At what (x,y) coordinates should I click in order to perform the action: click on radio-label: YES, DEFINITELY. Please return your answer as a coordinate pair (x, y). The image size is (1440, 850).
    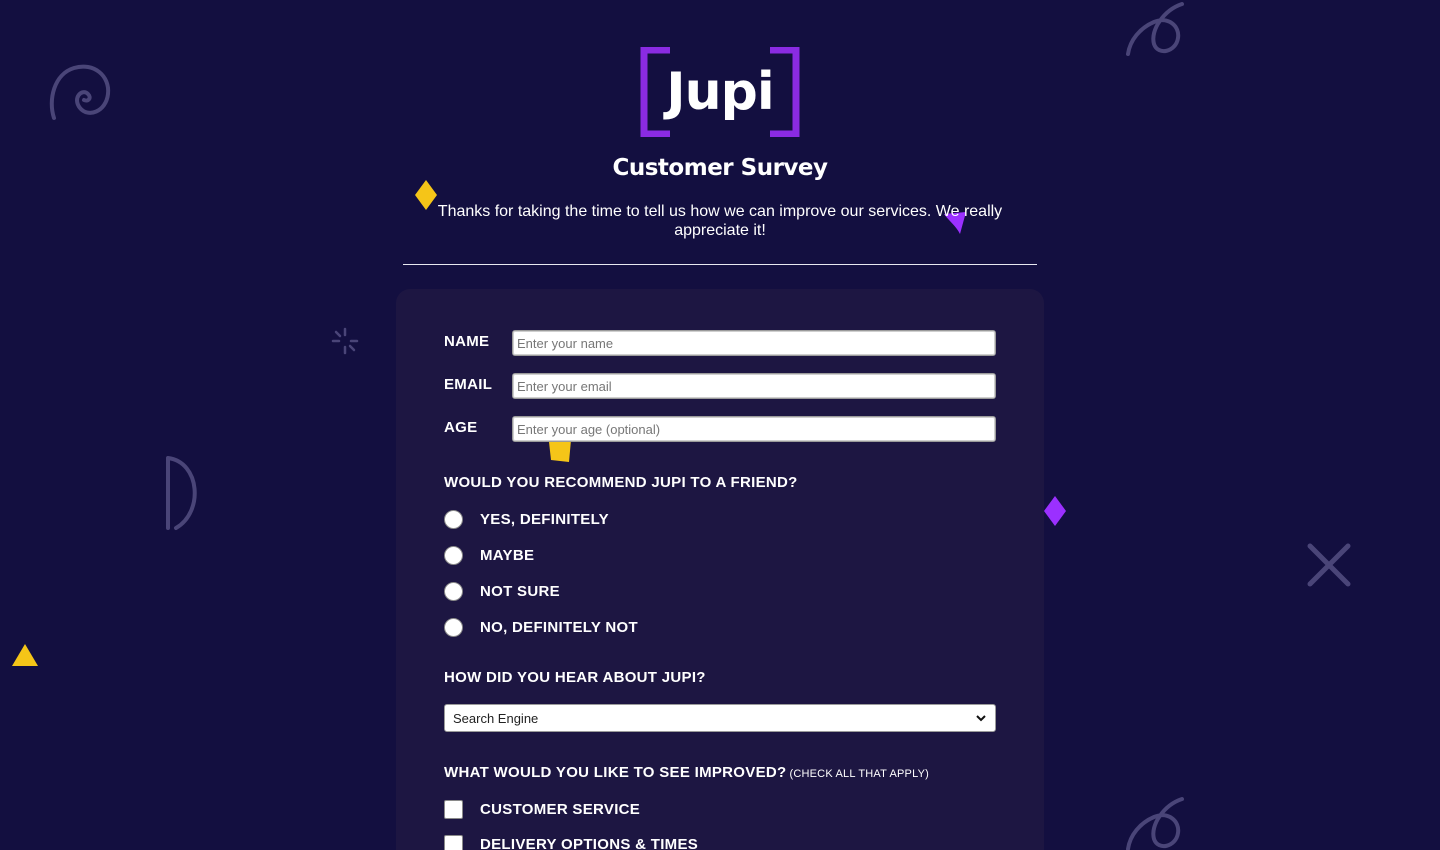
    Looking at the image, I should click on (544, 519).